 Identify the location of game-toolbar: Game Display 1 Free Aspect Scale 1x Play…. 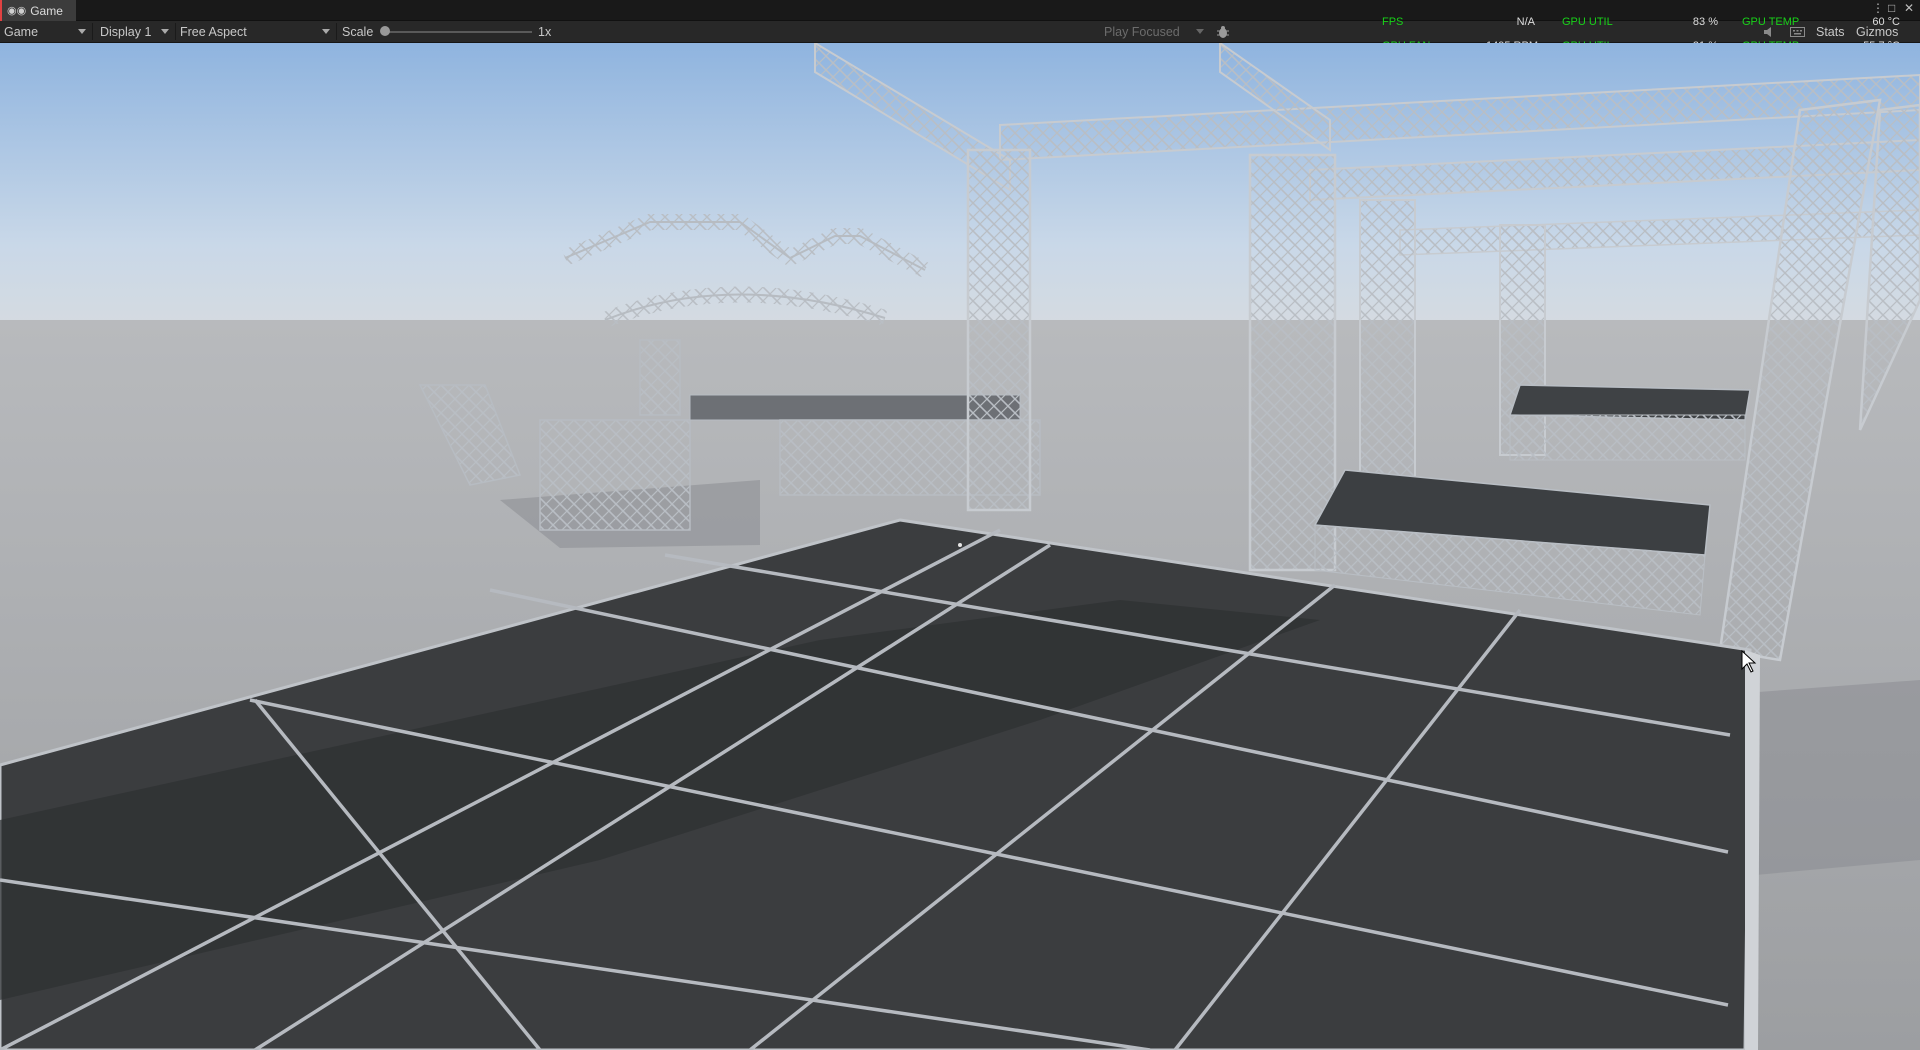
(960, 32).